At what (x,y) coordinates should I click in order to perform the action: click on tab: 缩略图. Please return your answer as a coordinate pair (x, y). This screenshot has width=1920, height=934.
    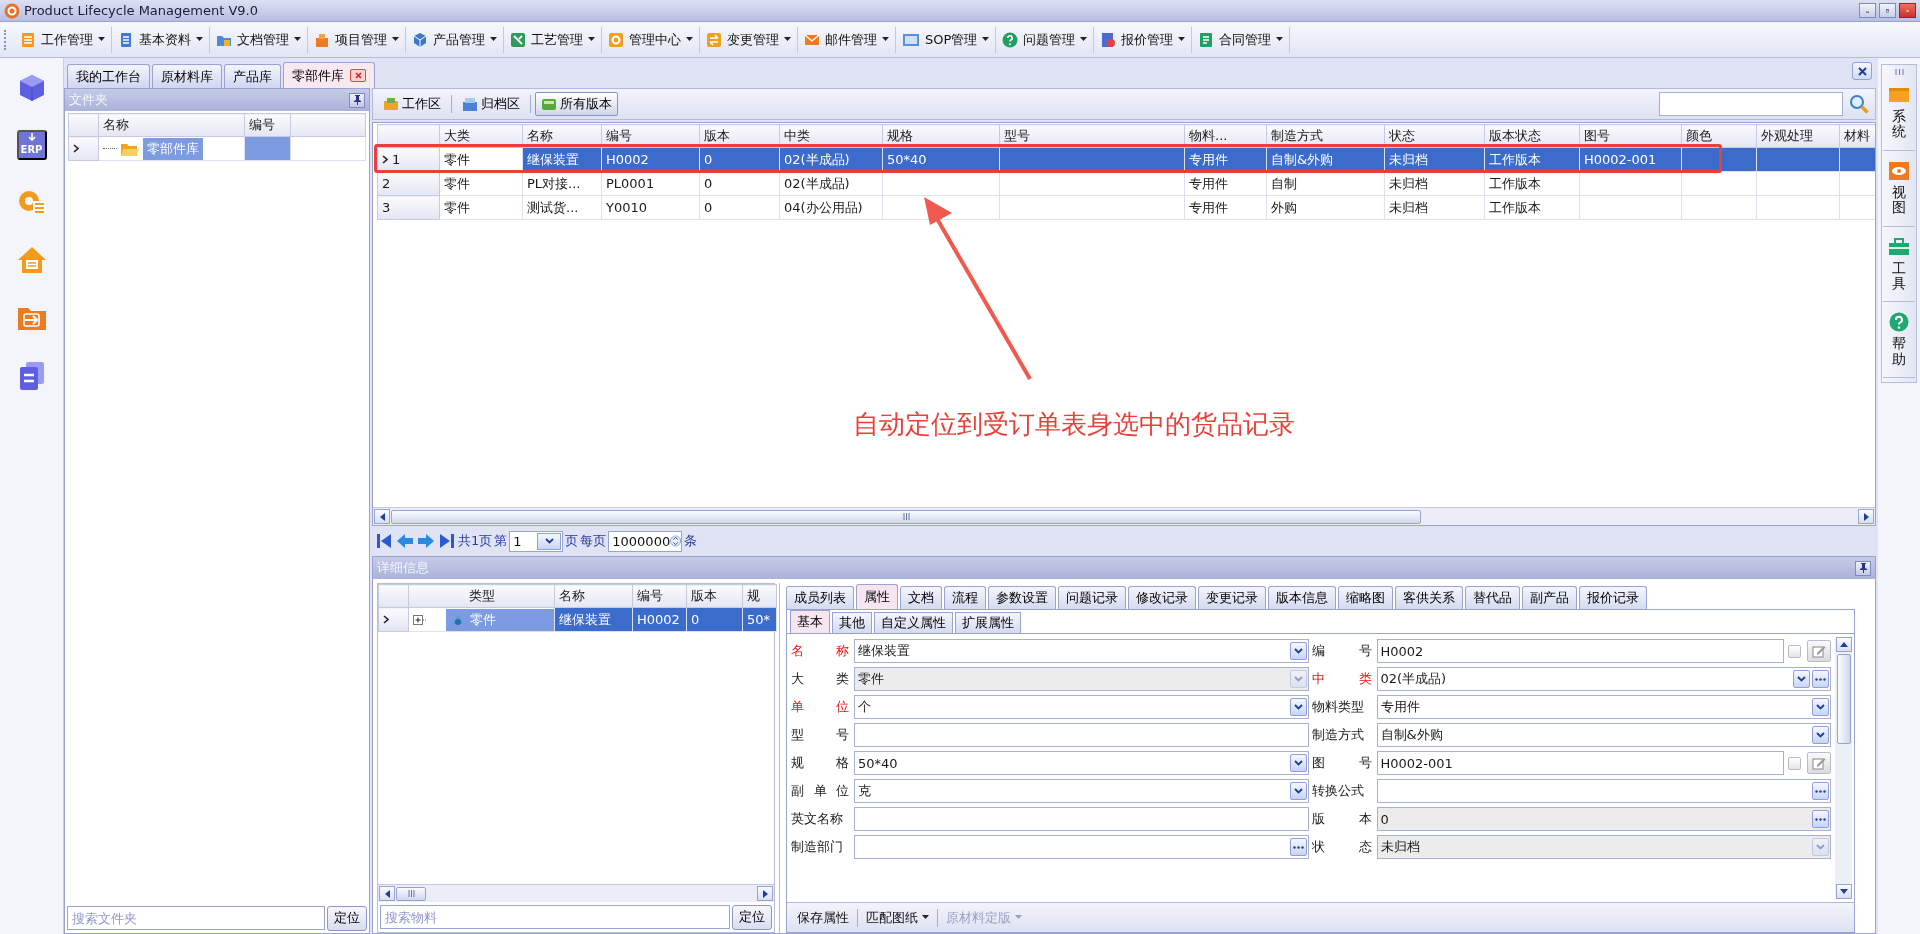
    Looking at the image, I should click on (1365, 597).